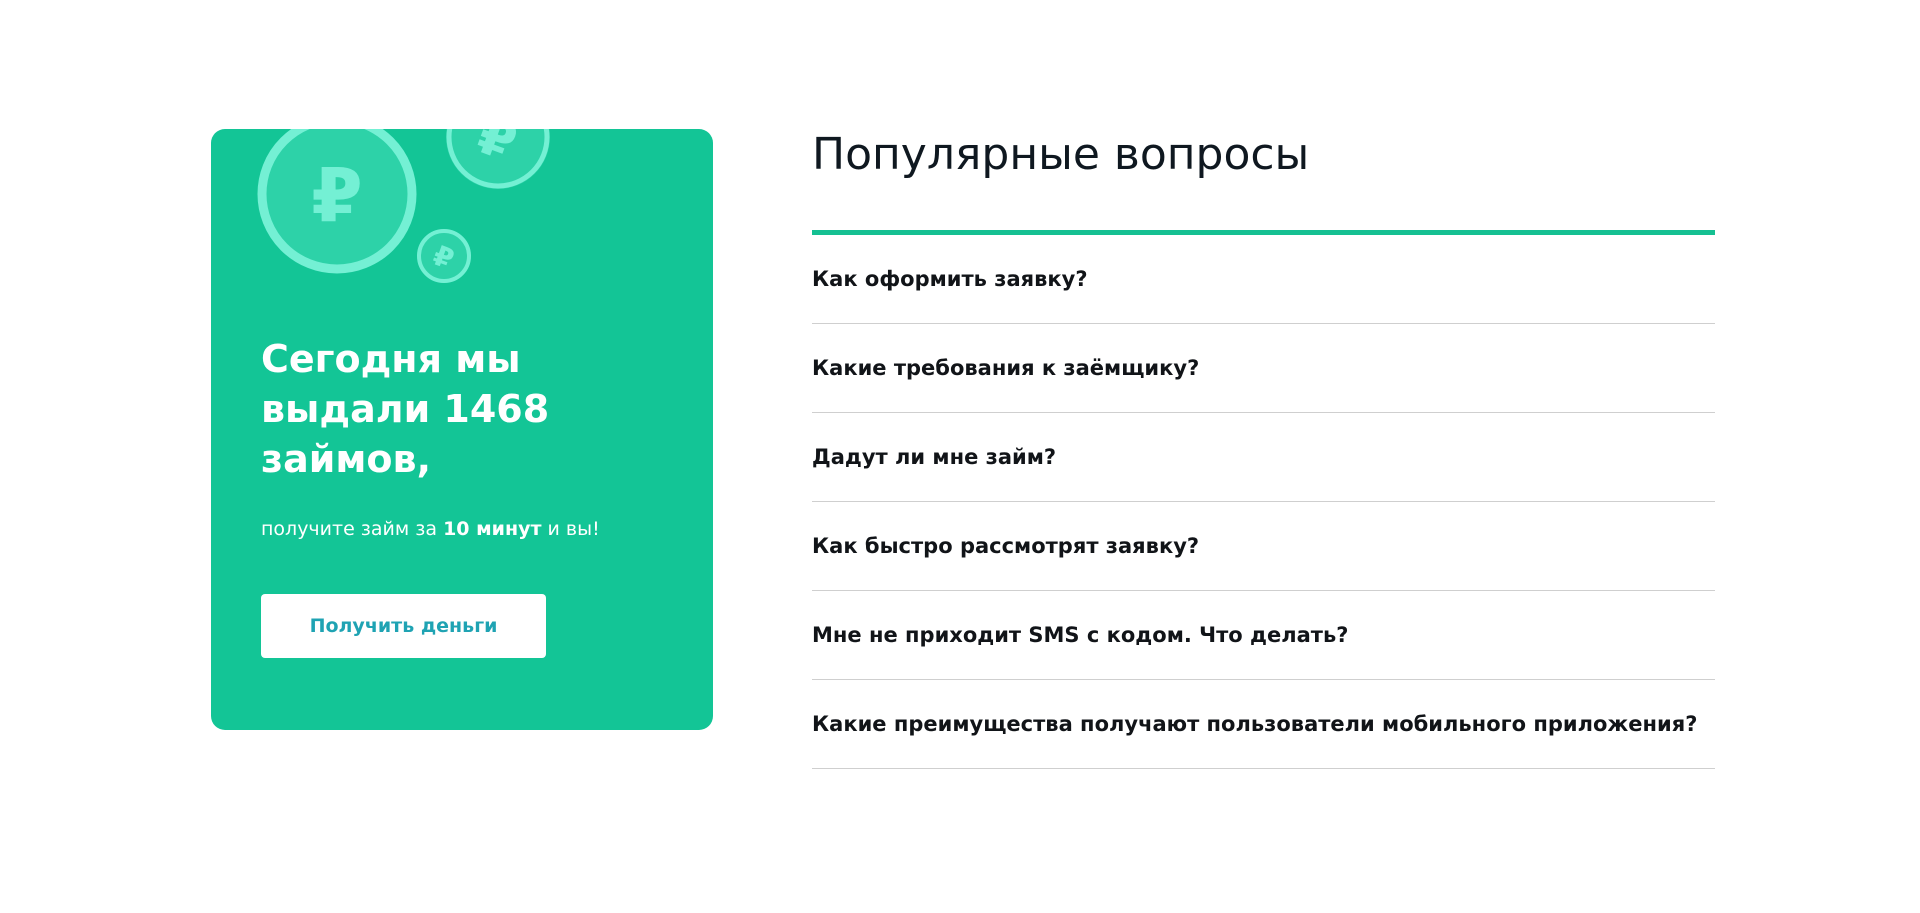 The height and width of the screenshot is (913, 1920). Describe the element at coordinates (492, 529) in the screenshot. I see `promo-subtitle-highlight: 10 минут` at that location.